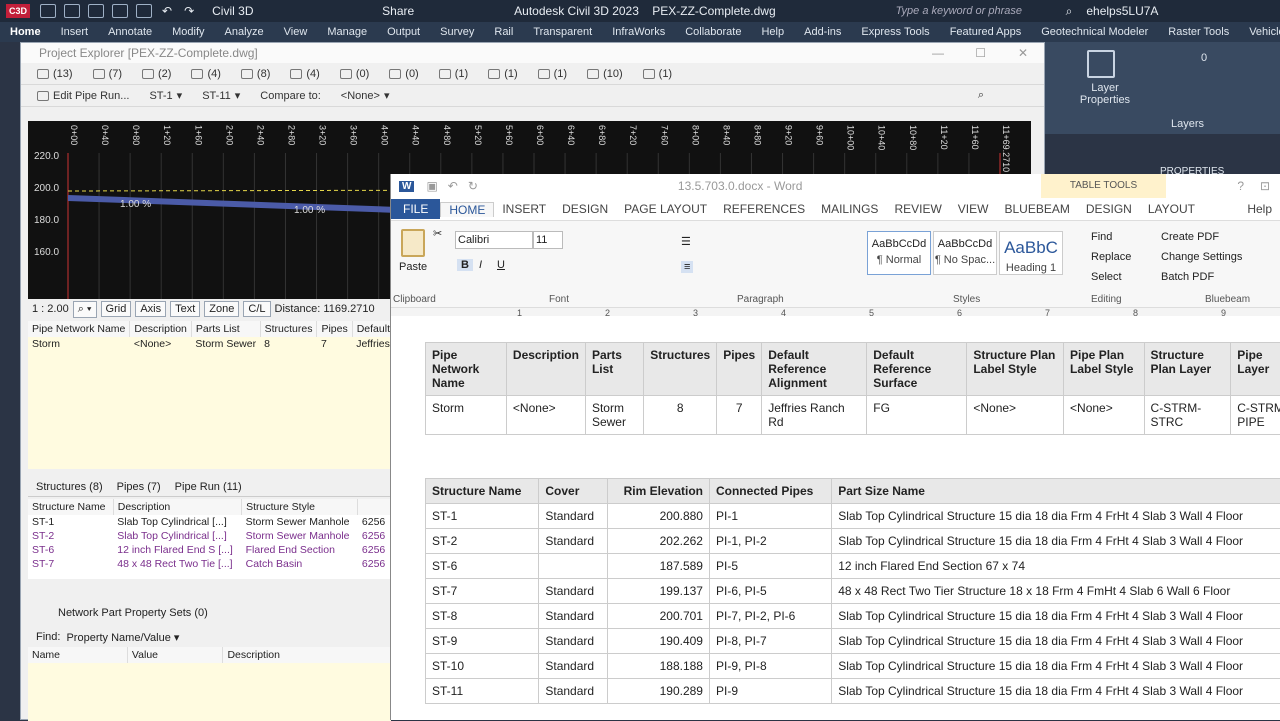 The width and height of the screenshot is (1280, 721). I want to click on current-layer-value: 0, so click(1204, 58).